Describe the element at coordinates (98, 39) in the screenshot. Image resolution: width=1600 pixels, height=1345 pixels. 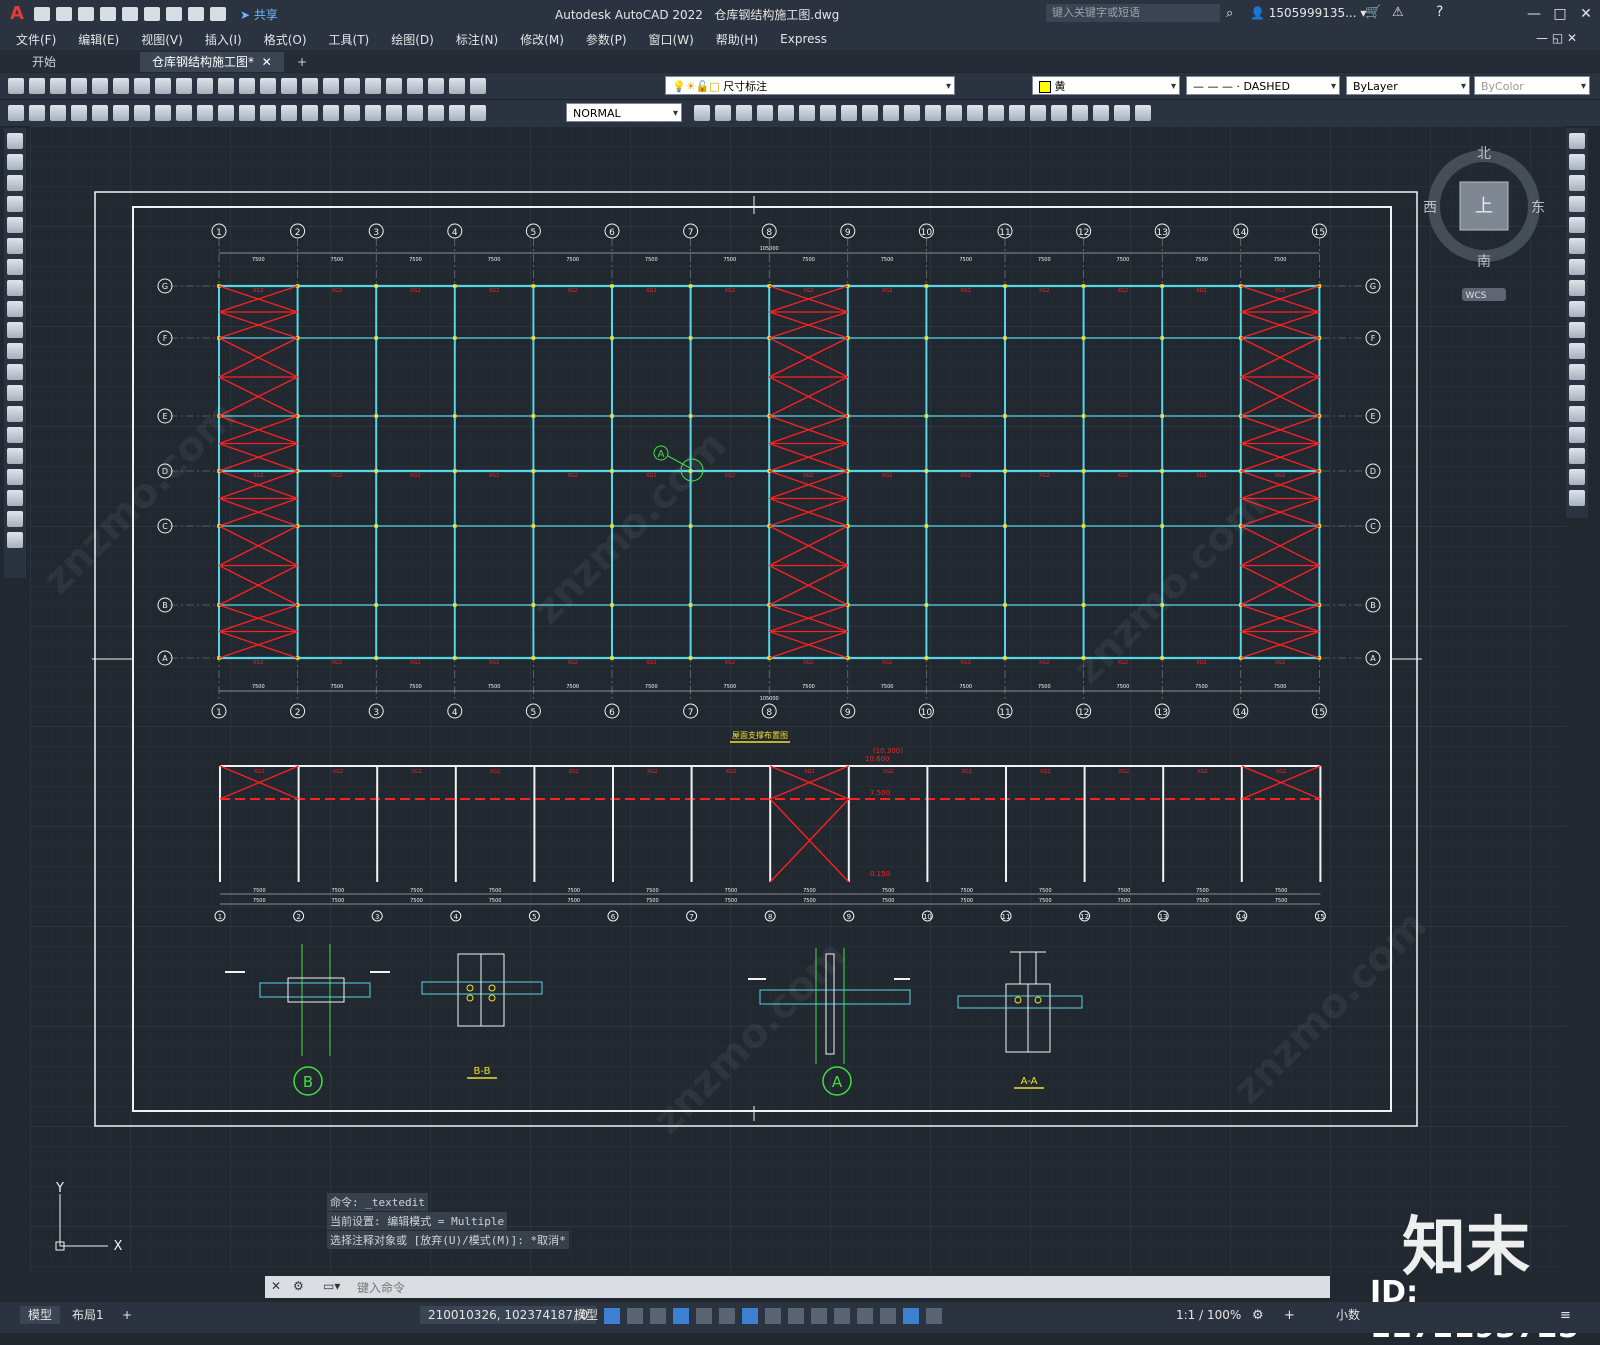
I see `menu-edit: 编辑(E)` at that location.